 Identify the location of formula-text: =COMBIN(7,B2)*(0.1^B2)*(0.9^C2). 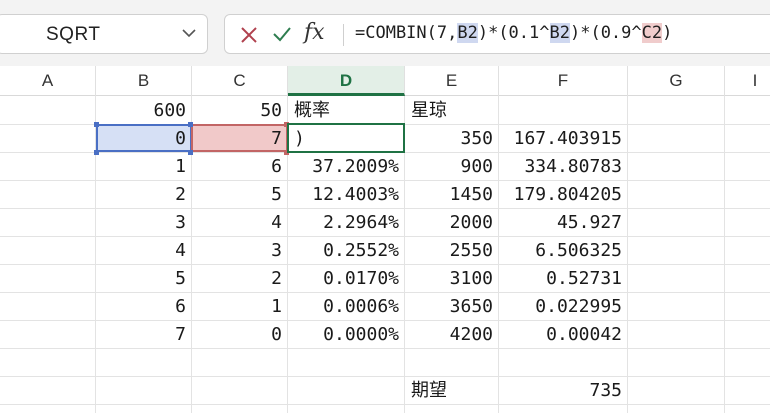
(513, 33).